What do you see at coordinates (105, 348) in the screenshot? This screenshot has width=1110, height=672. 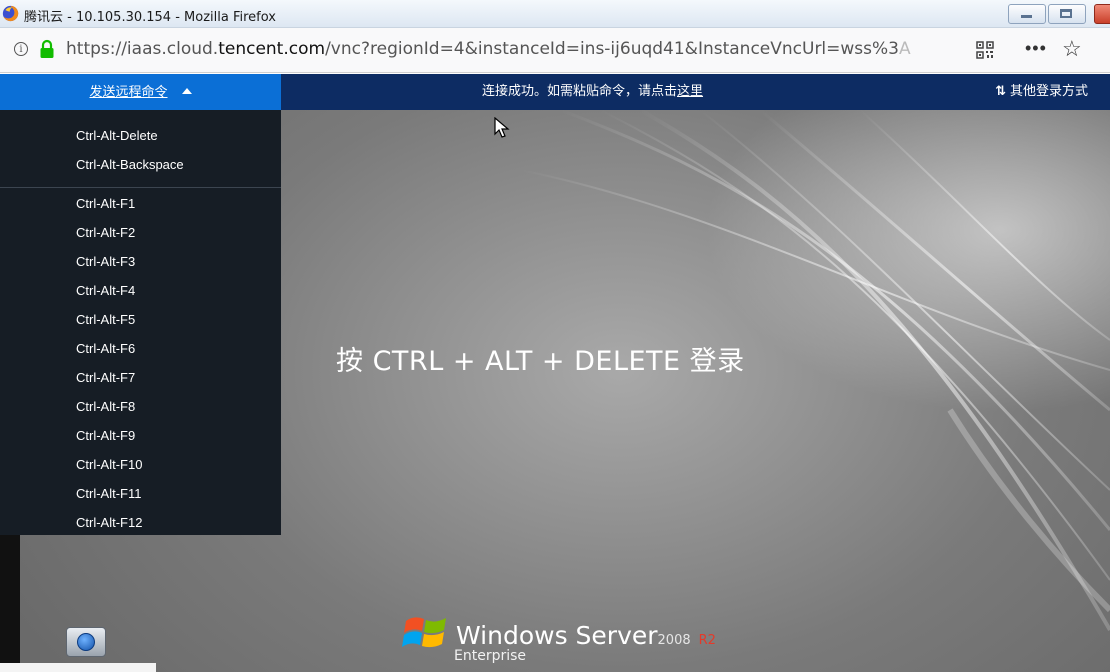 I see `menu-item-ctrl-alt-f6: Ctrl-Alt-F6` at bounding box center [105, 348].